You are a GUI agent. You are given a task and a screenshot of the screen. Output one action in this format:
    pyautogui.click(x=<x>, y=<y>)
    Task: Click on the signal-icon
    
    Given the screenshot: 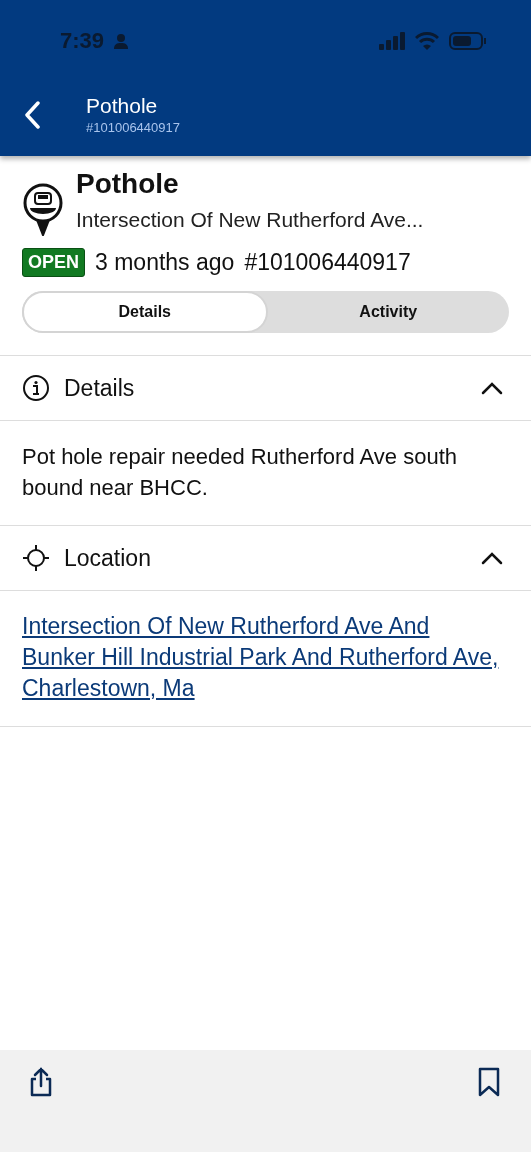 What is the action you would take?
    pyautogui.click(x=392, y=41)
    